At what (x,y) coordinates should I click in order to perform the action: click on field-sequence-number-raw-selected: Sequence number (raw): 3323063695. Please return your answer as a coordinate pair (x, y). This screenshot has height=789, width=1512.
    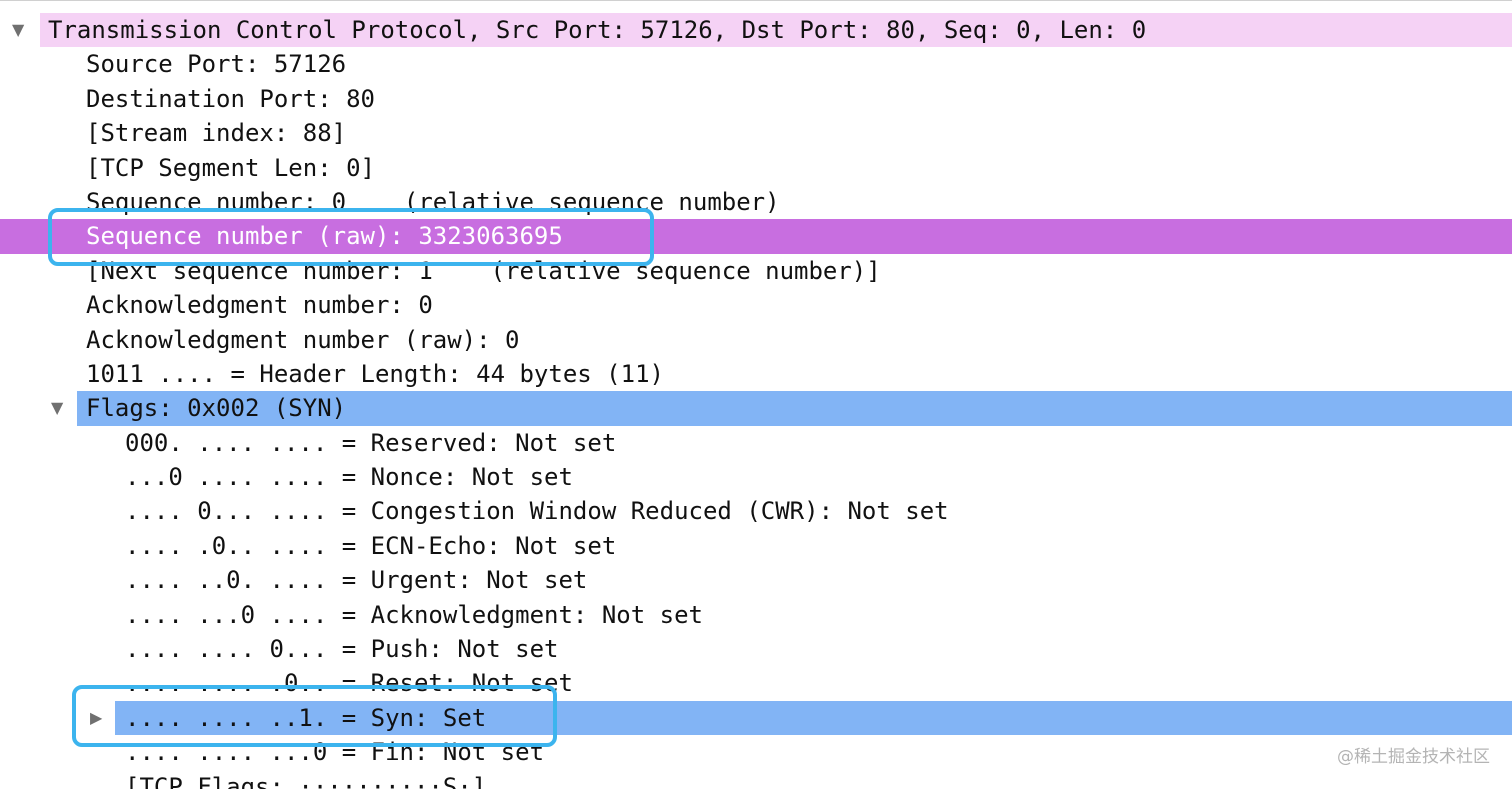
    Looking at the image, I should click on (756, 236).